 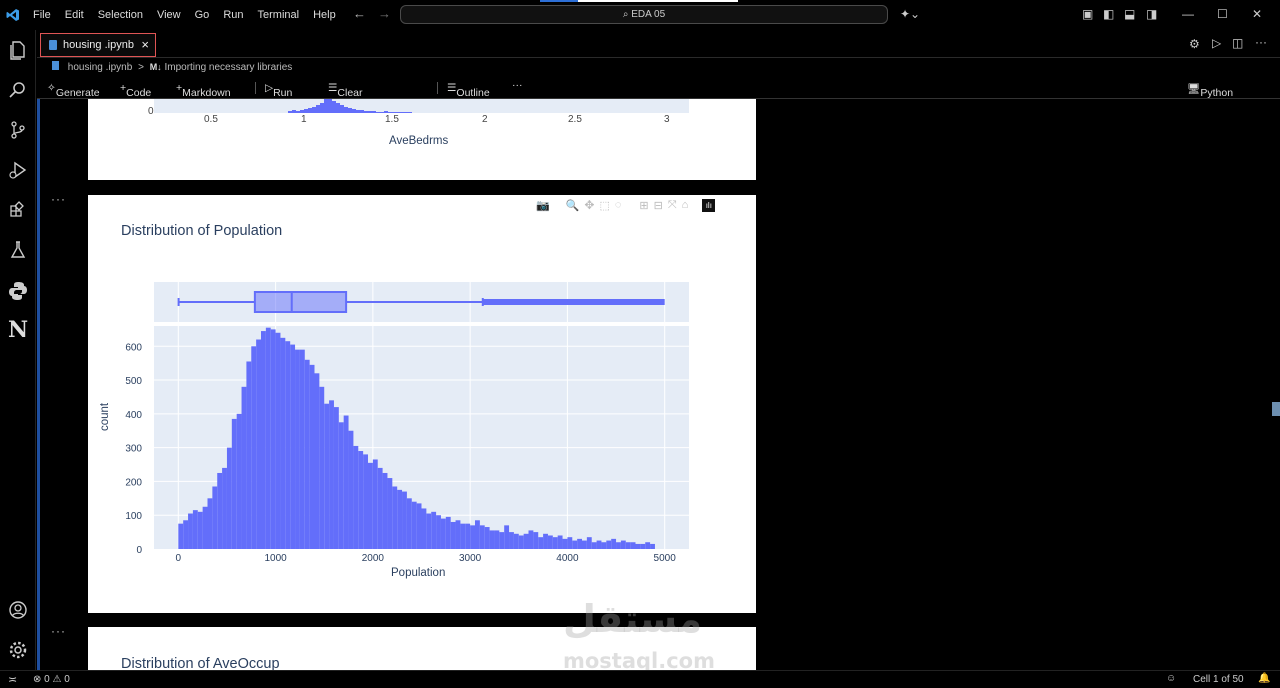 What do you see at coordinates (279, 15) in the screenshot?
I see `menu-terminal: Terminal` at bounding box center [279, 15].